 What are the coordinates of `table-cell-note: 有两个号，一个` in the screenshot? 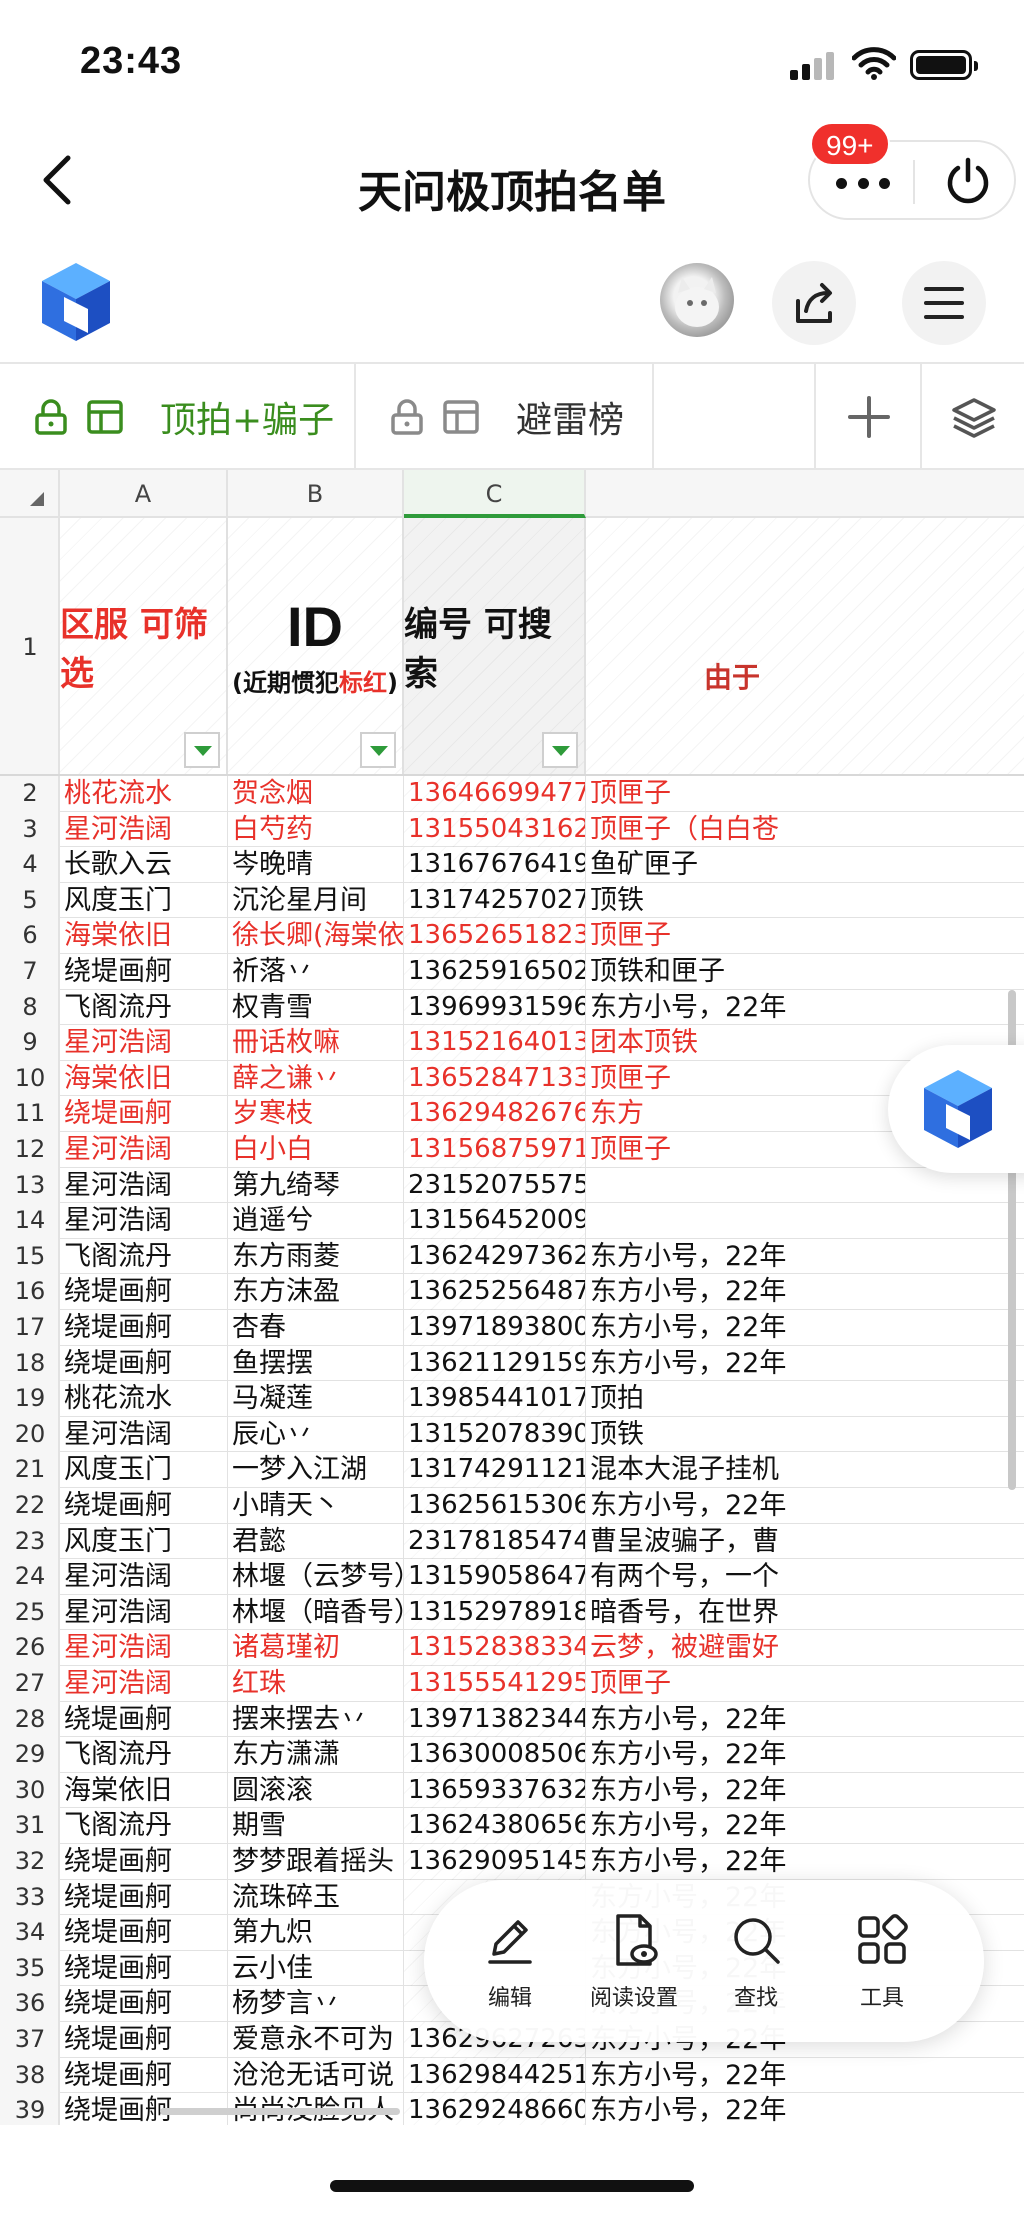 It's located at (805, 1577).